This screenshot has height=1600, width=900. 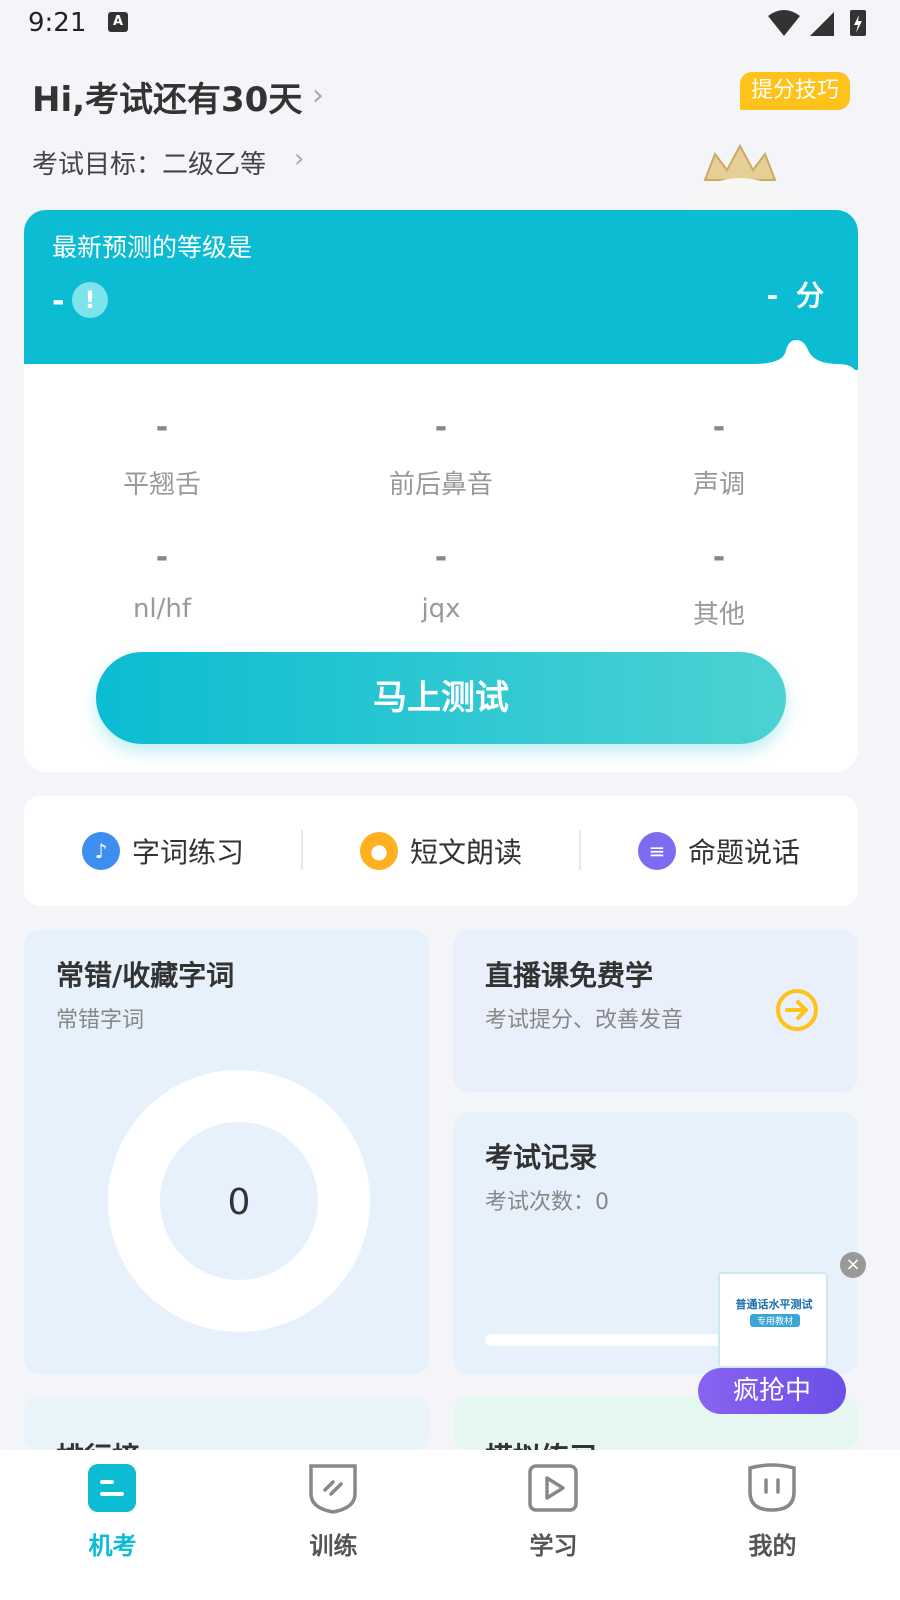 I want to click on tab-profile: 我的, so click(x=772, y=1525).